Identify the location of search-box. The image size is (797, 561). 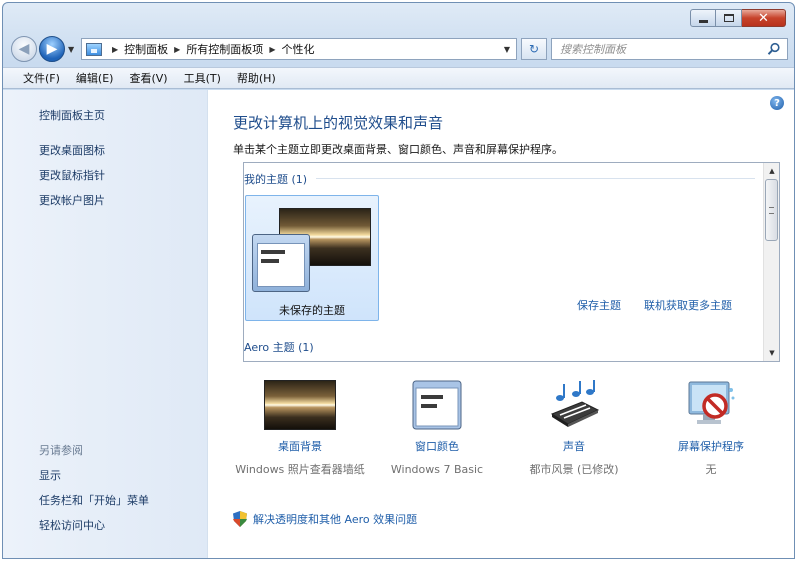
(669, 49).